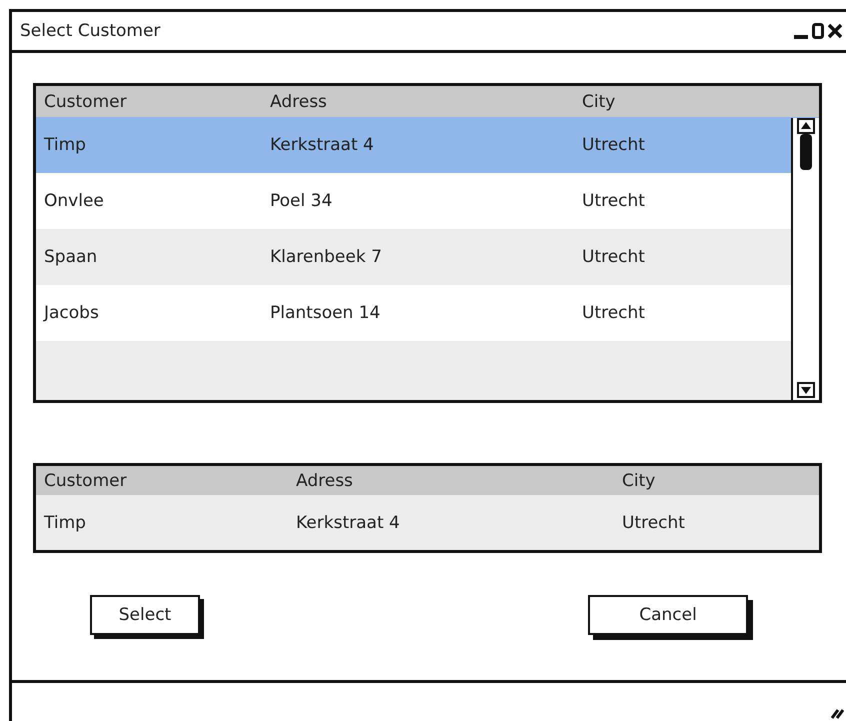 The height and width of the screenshot is (721, 846). I want to click on close-icon, so click(835, 31).